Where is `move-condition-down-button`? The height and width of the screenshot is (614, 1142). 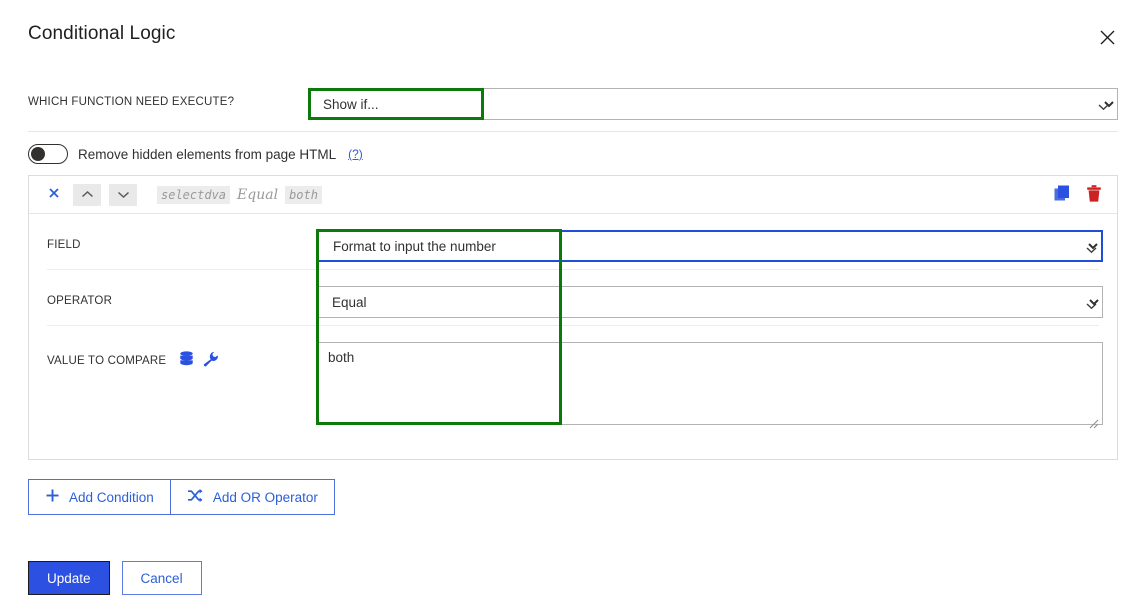
move-condition-down-button is located at coordinates (123, 194).